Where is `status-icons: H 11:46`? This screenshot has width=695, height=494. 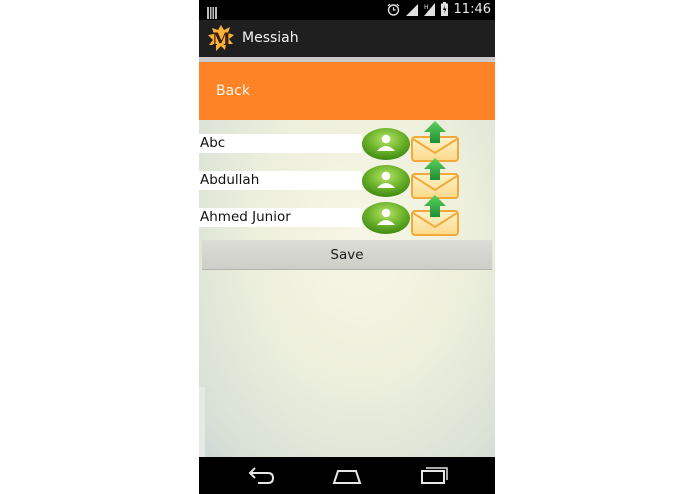 status-icons: H 11:46 is located at coordinates (439, 10).